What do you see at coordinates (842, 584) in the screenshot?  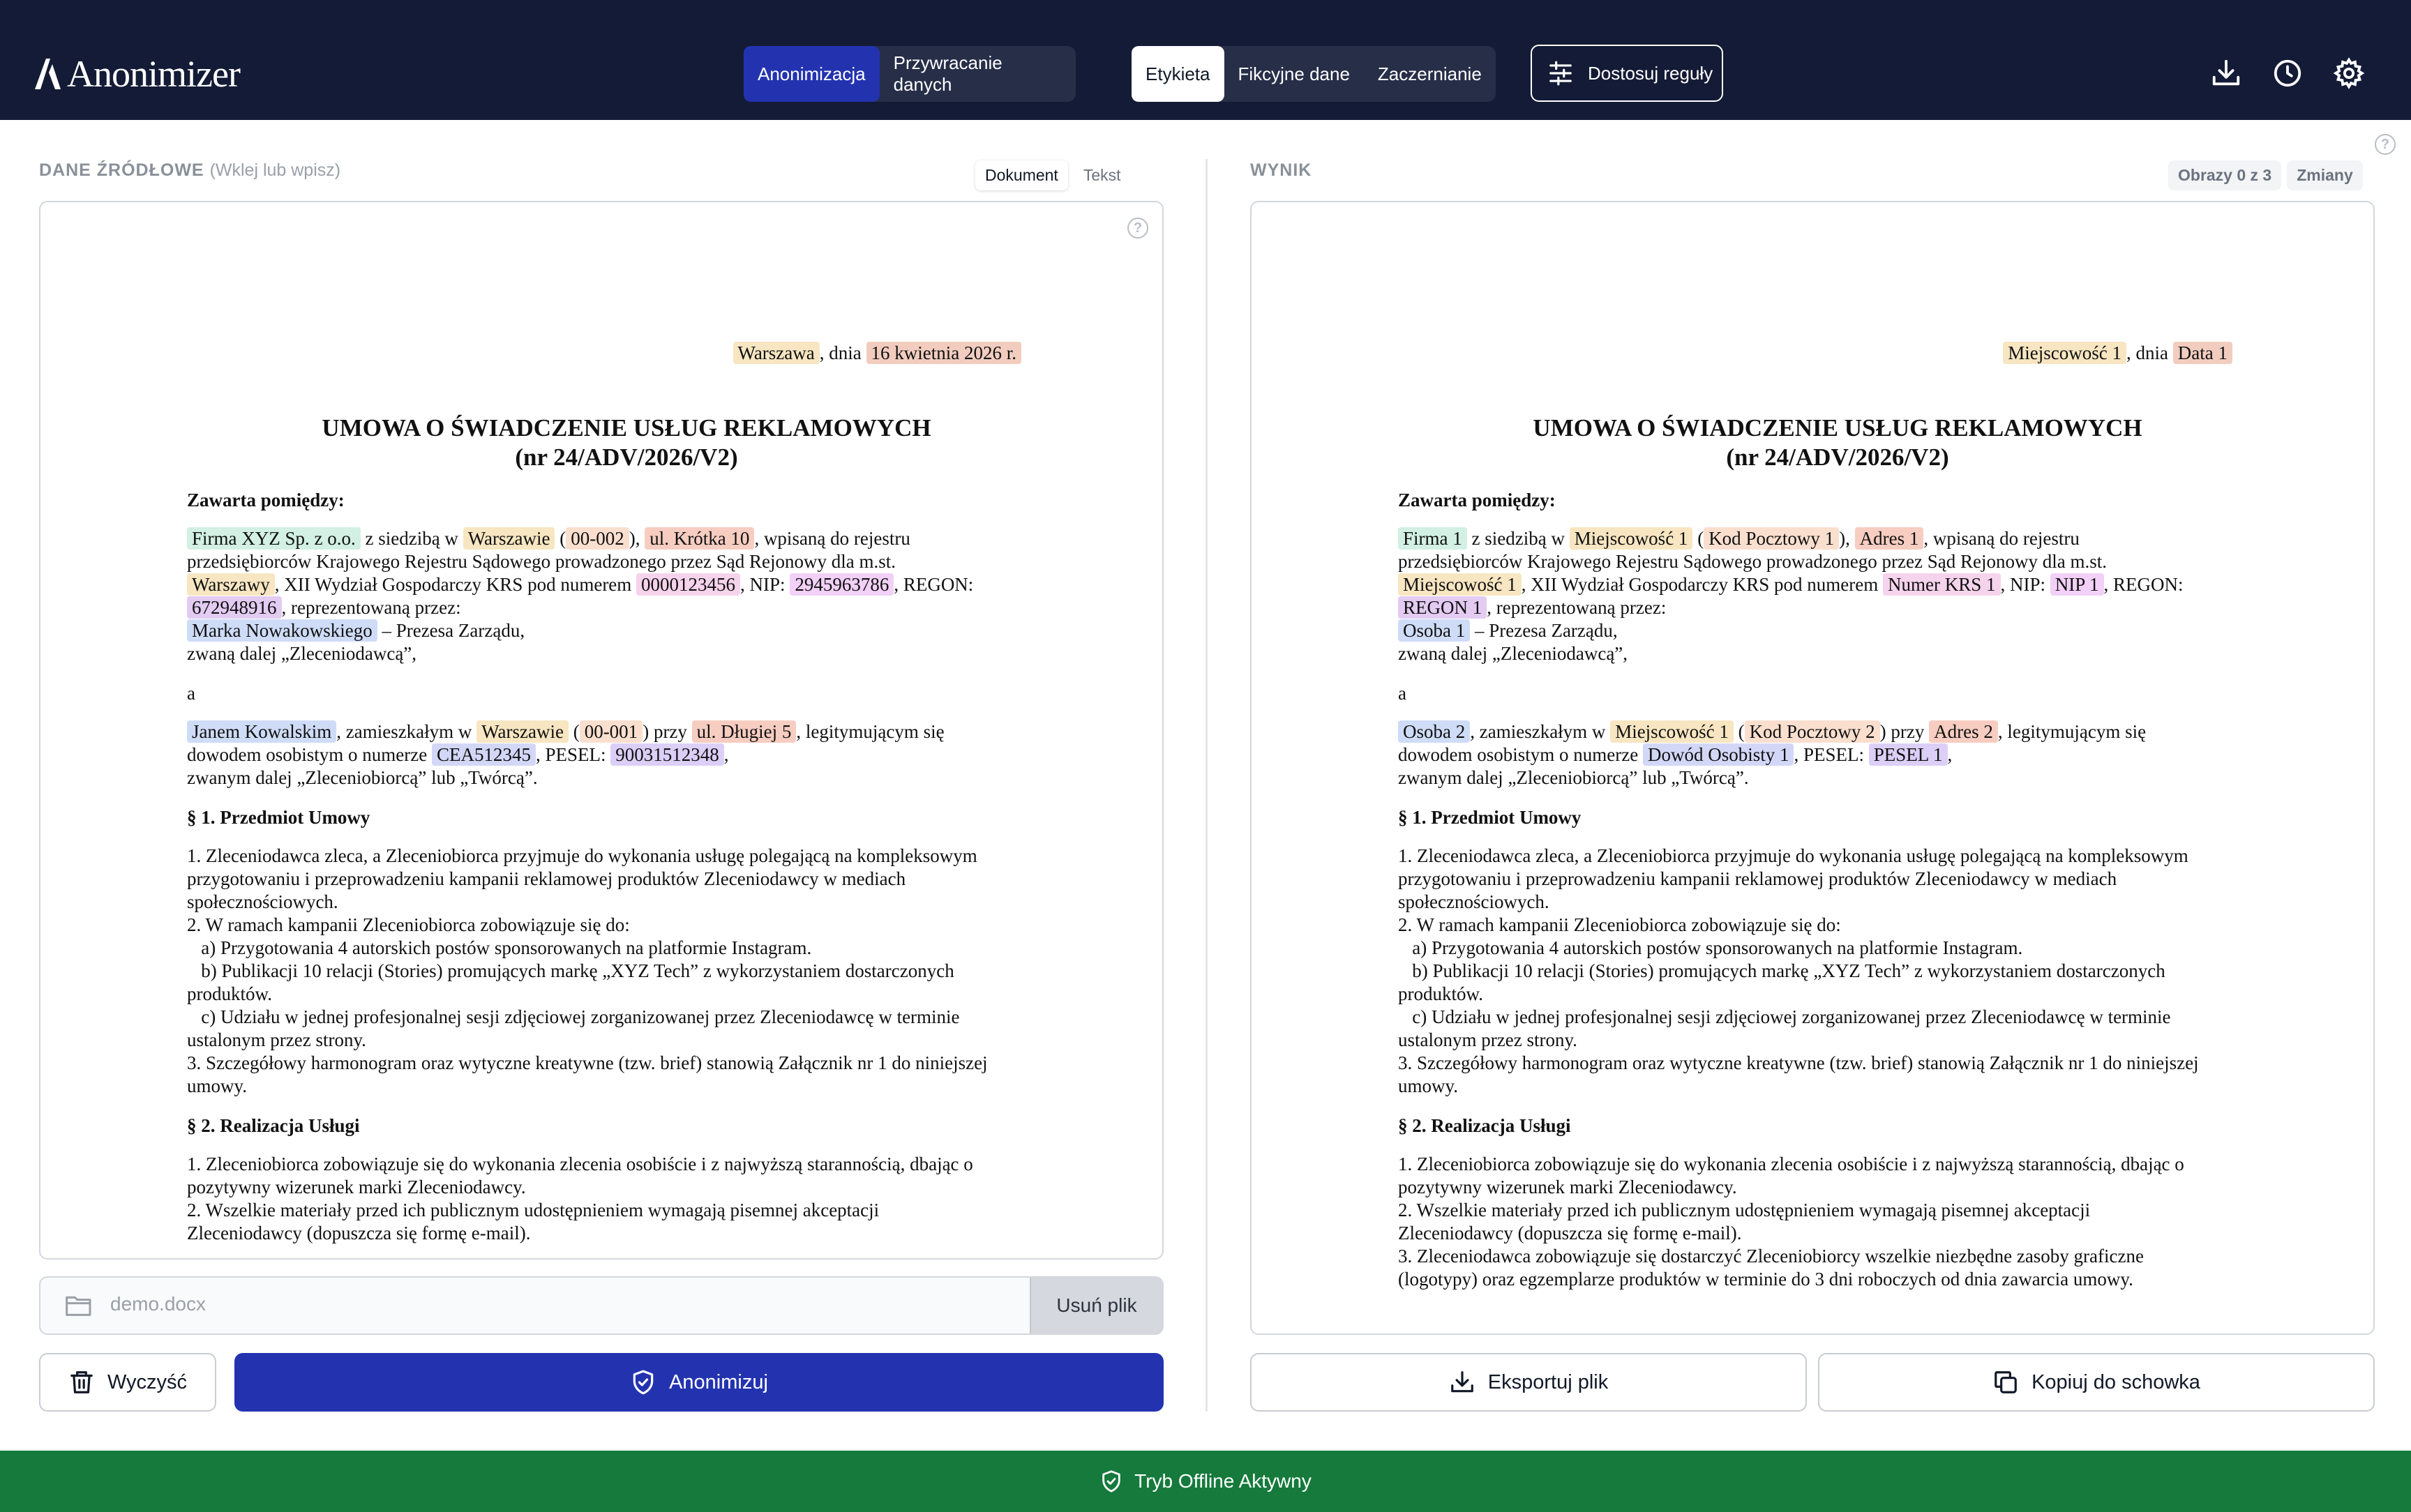 I see `entity-nip: 2945963786` at bounding box center [842, 584].